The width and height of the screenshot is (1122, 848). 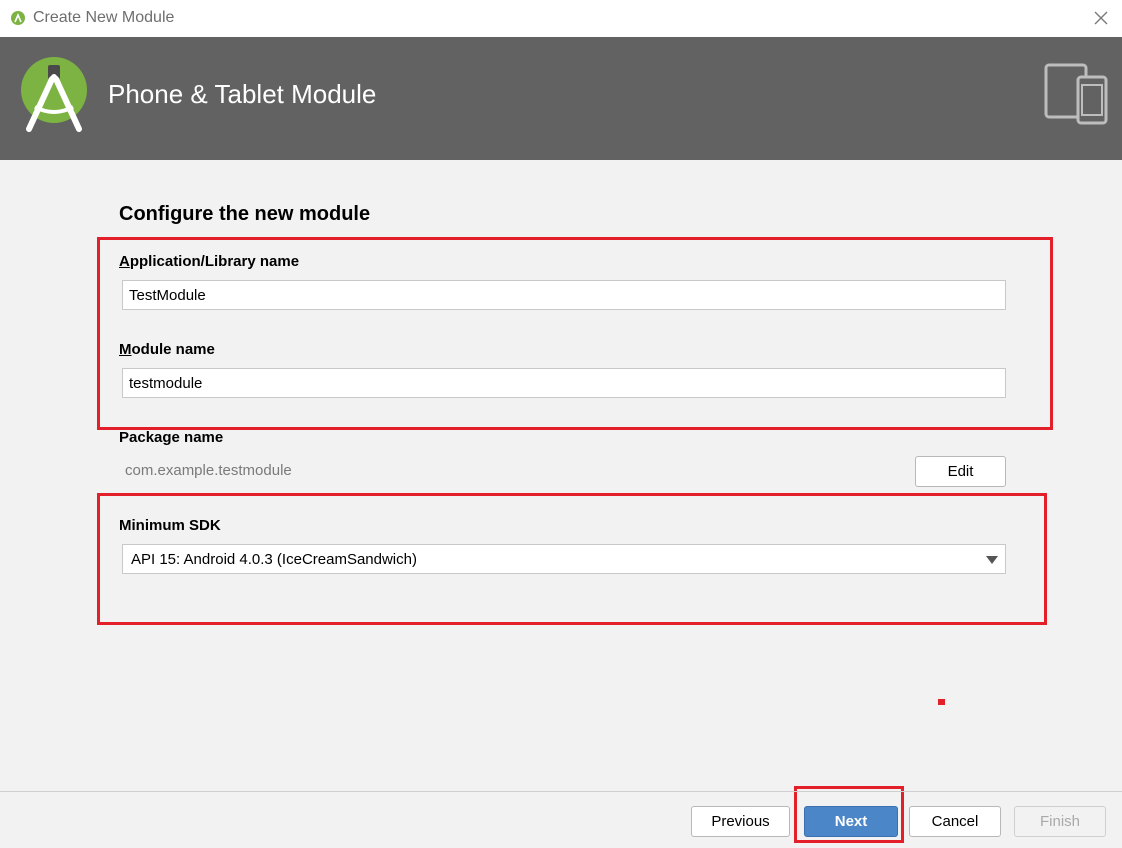 What do you see at coordinates (1101, 18) in the screenshot?
I see `close-icon` at bounding box center [1101, 18].